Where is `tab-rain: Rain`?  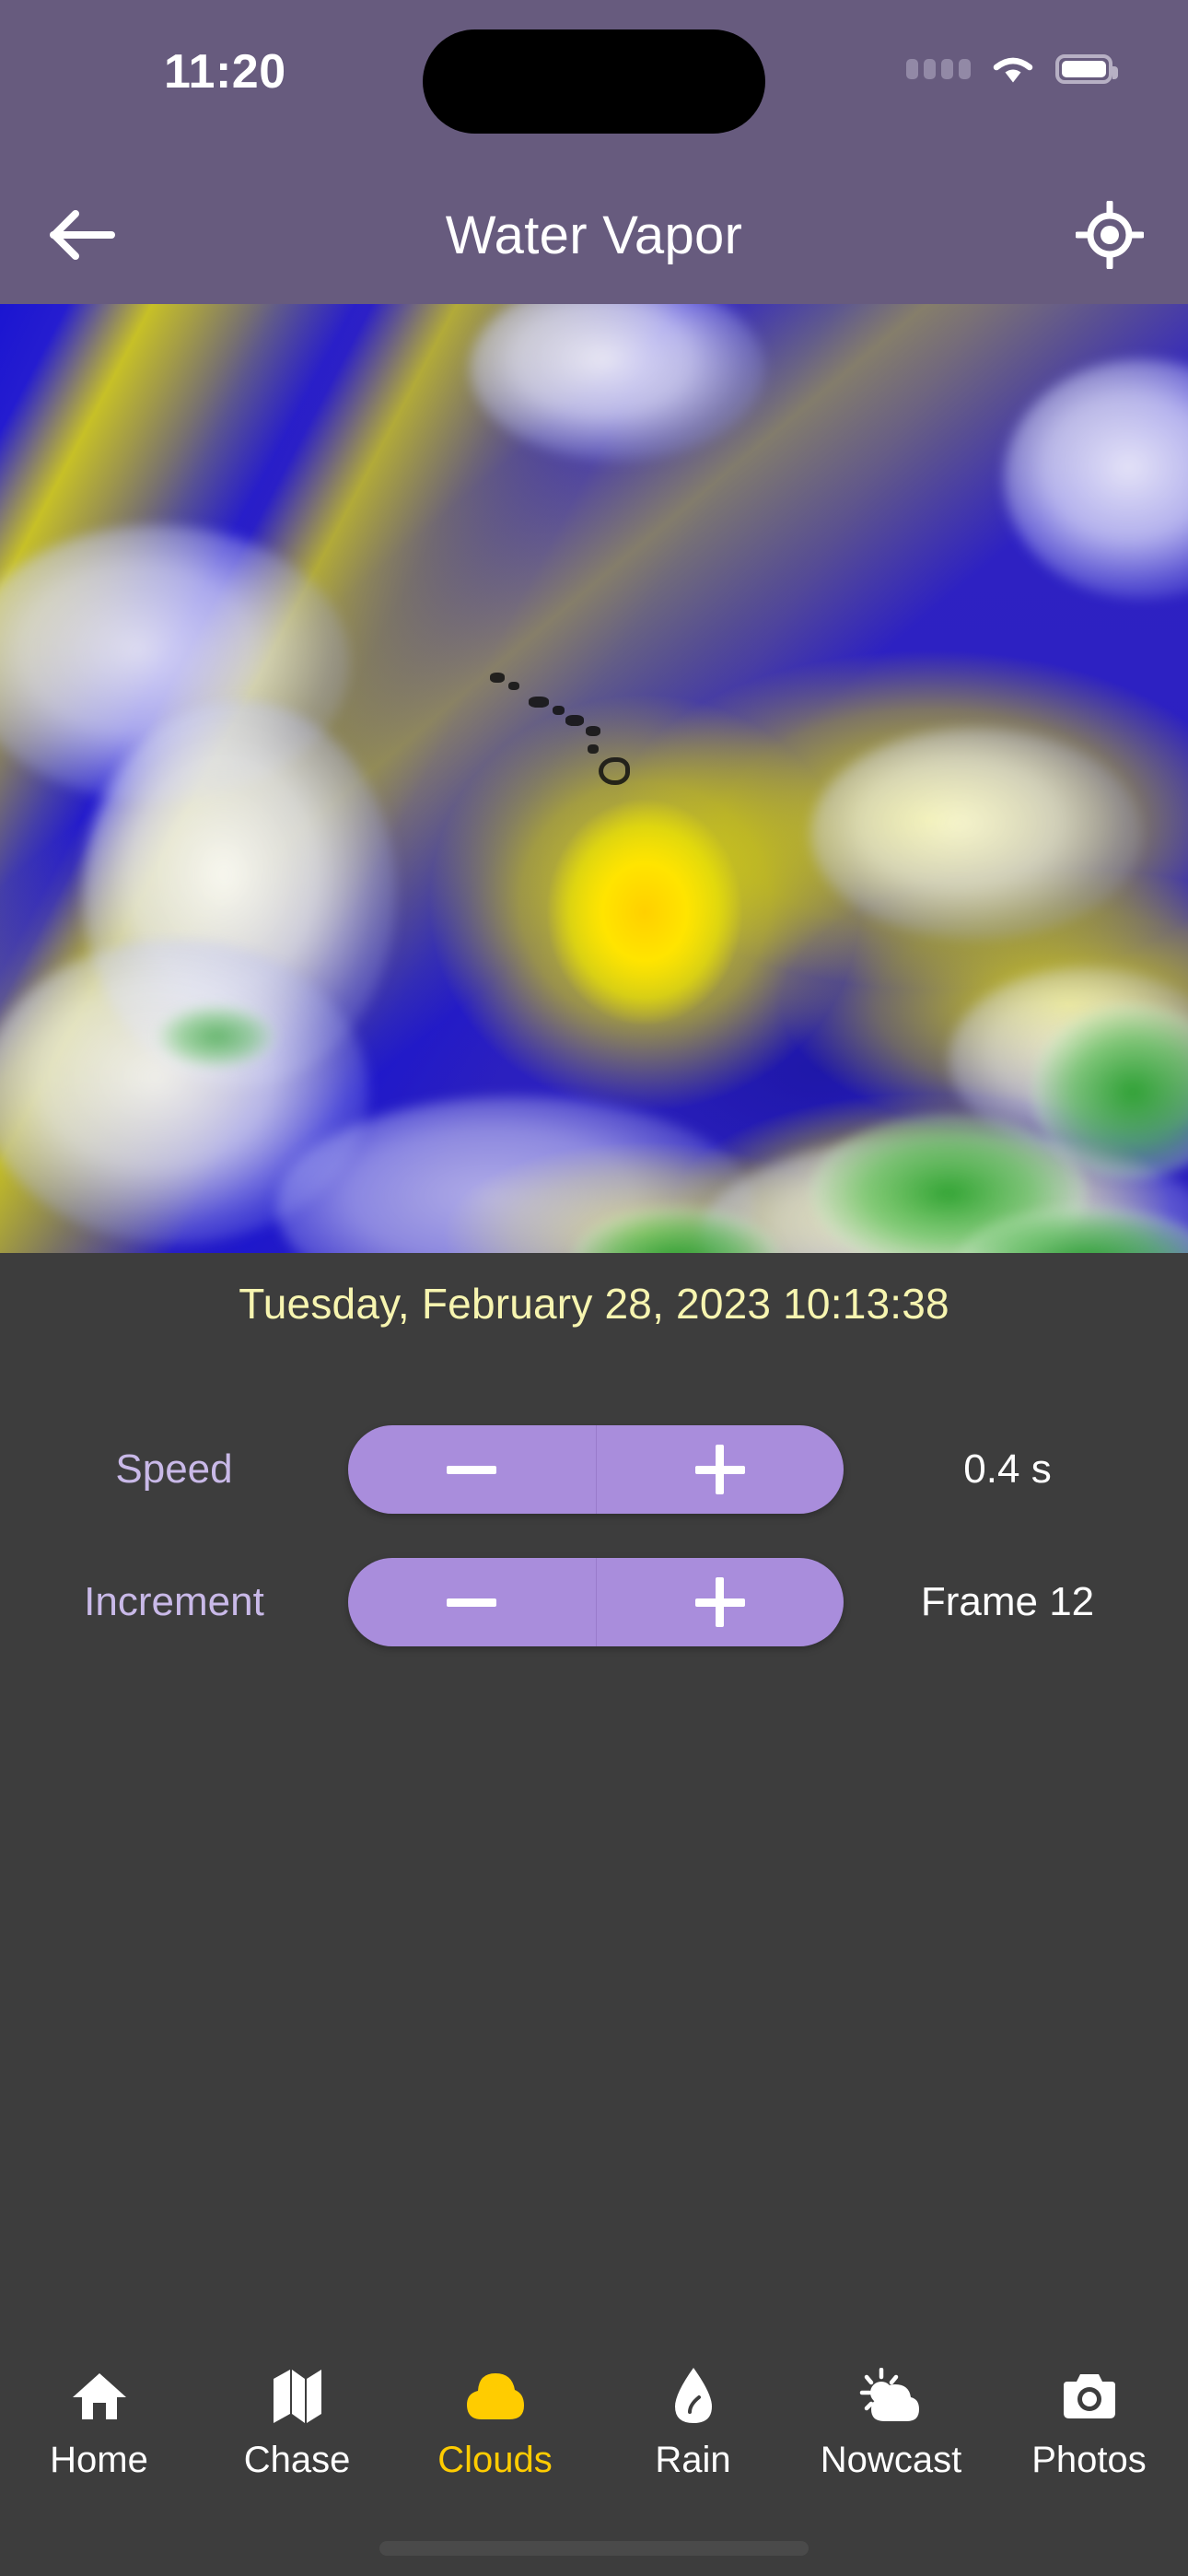
tab-rain: Rain is located at coordinates (693, 2421).